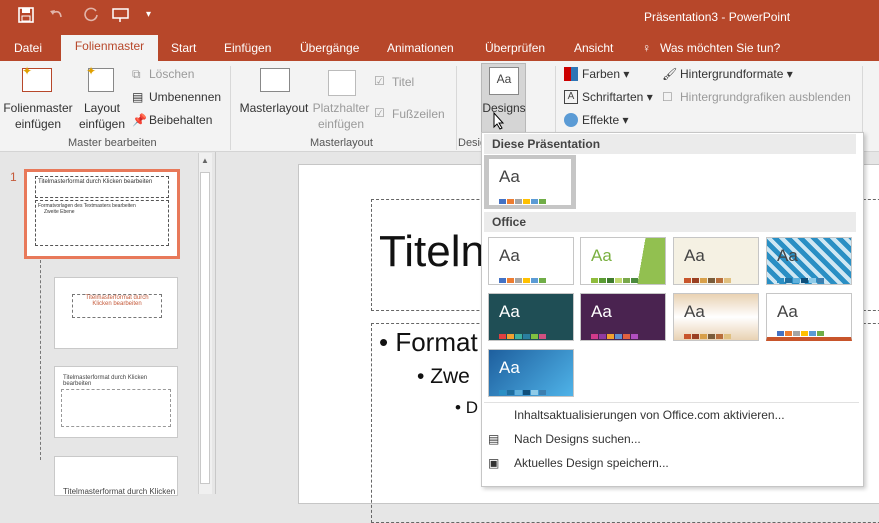  What do you see at coordinates (531, 261) in the screenshot?
I see `theme-office: Aa` at bounding box center [531, 261].